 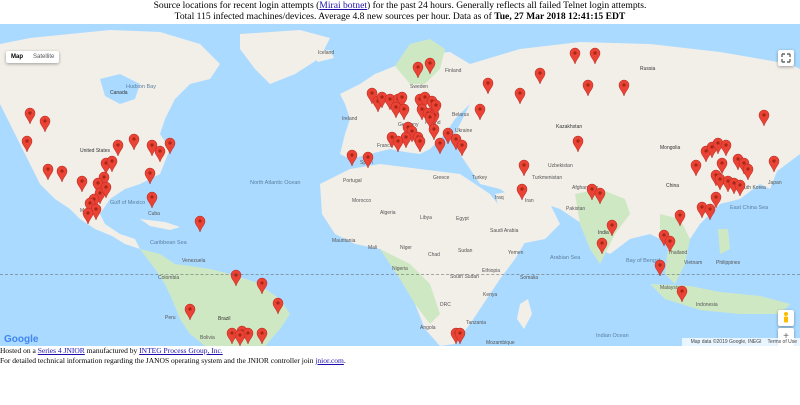 I want to click on street-view-pegman-button, so click(x=786, y=318).